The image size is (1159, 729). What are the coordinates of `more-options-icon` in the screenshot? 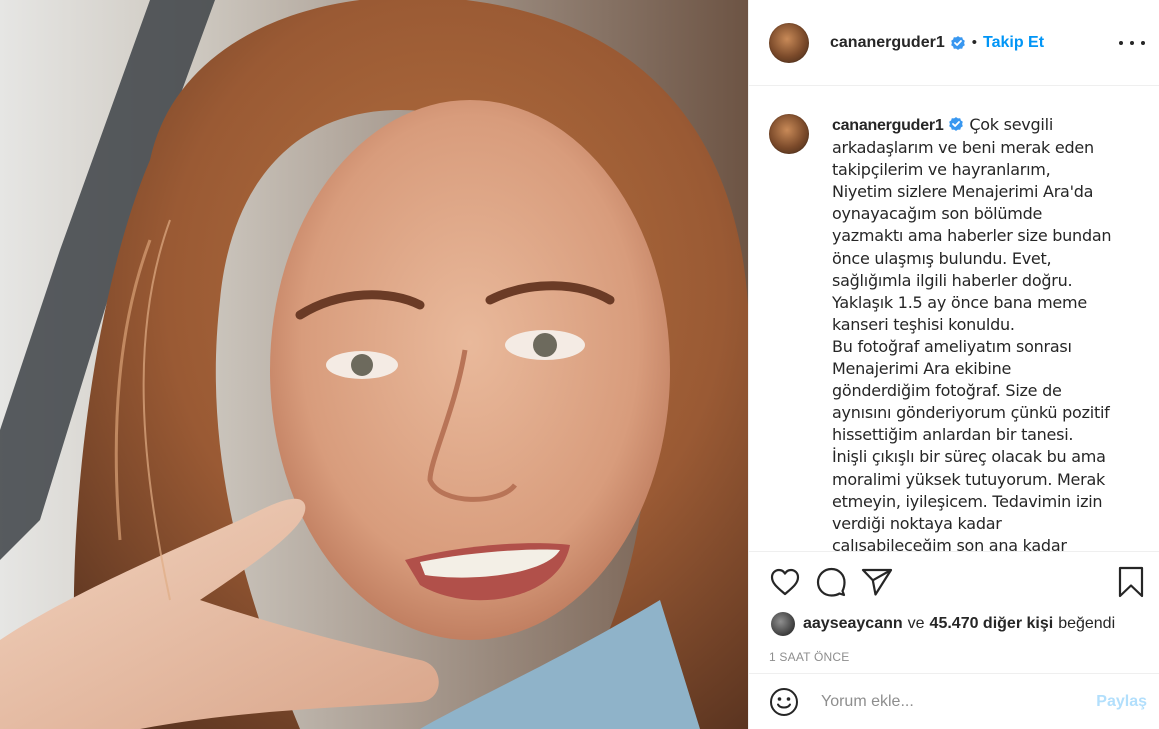 It's located at (1132, 43).